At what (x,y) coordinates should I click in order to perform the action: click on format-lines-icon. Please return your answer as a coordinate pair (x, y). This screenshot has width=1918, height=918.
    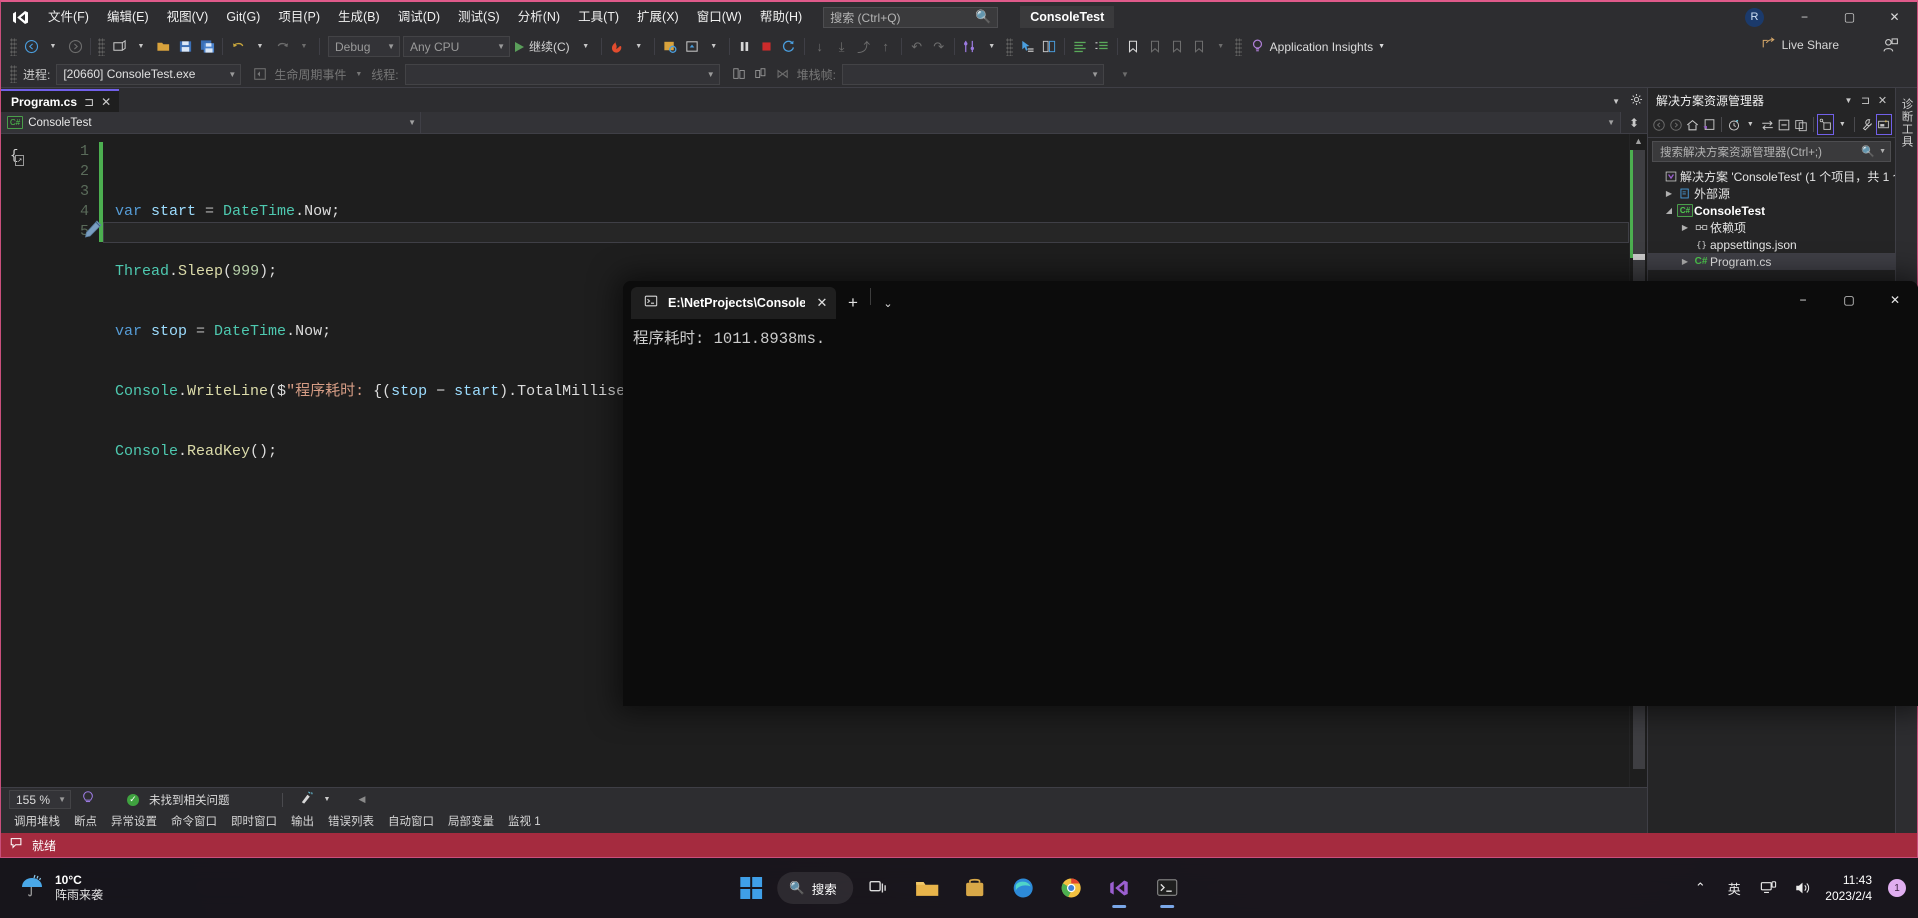
    Looking at the image, I should click on (1080, 47).